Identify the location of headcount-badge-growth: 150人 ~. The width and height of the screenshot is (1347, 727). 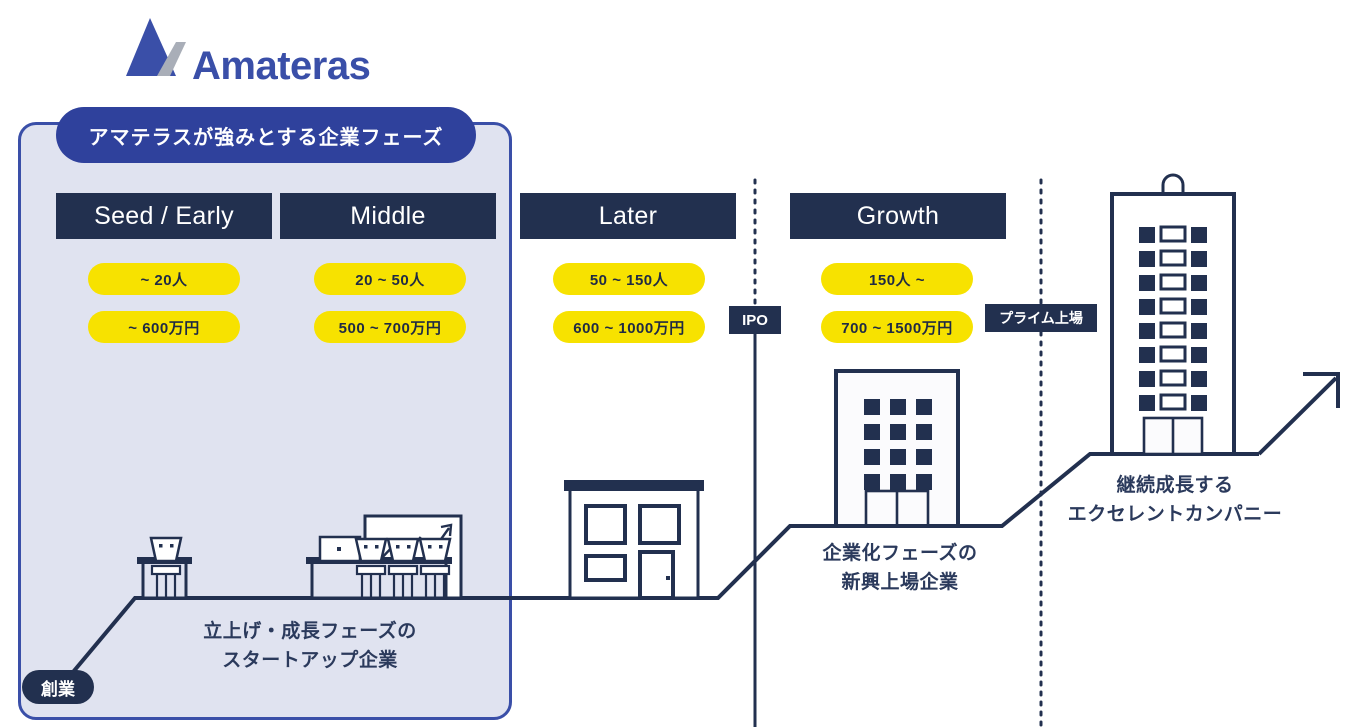
(897, 279).